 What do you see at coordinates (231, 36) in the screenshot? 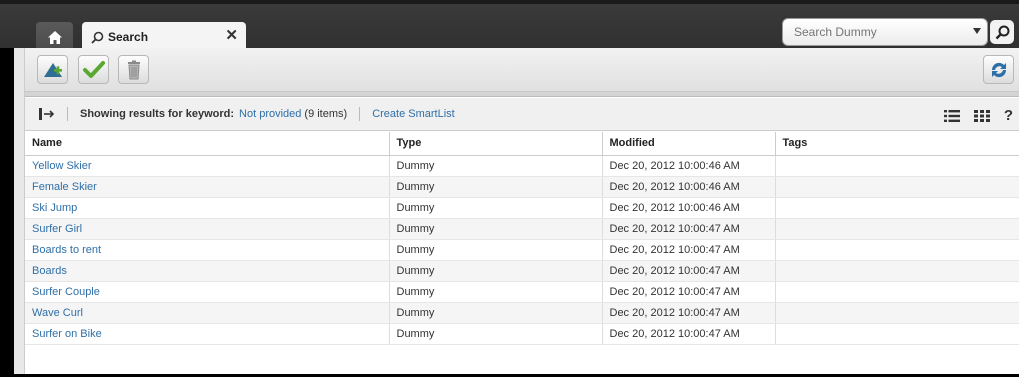
I see `close-icon: ✕` at bounding box center [231, 36].